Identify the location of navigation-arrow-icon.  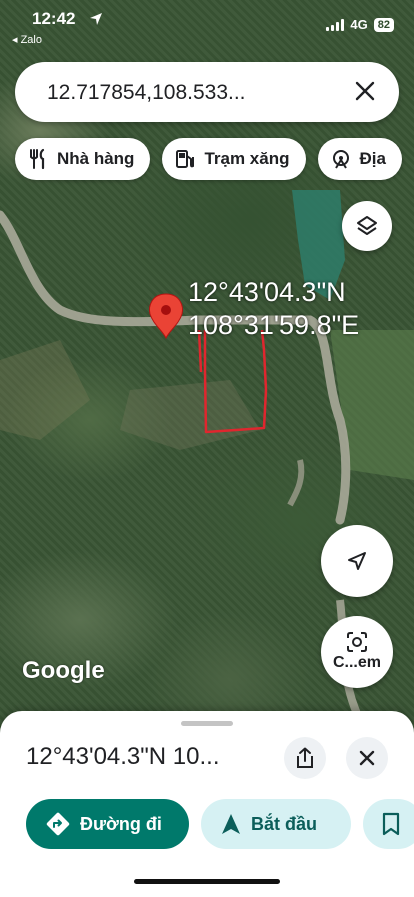
(357, 561).